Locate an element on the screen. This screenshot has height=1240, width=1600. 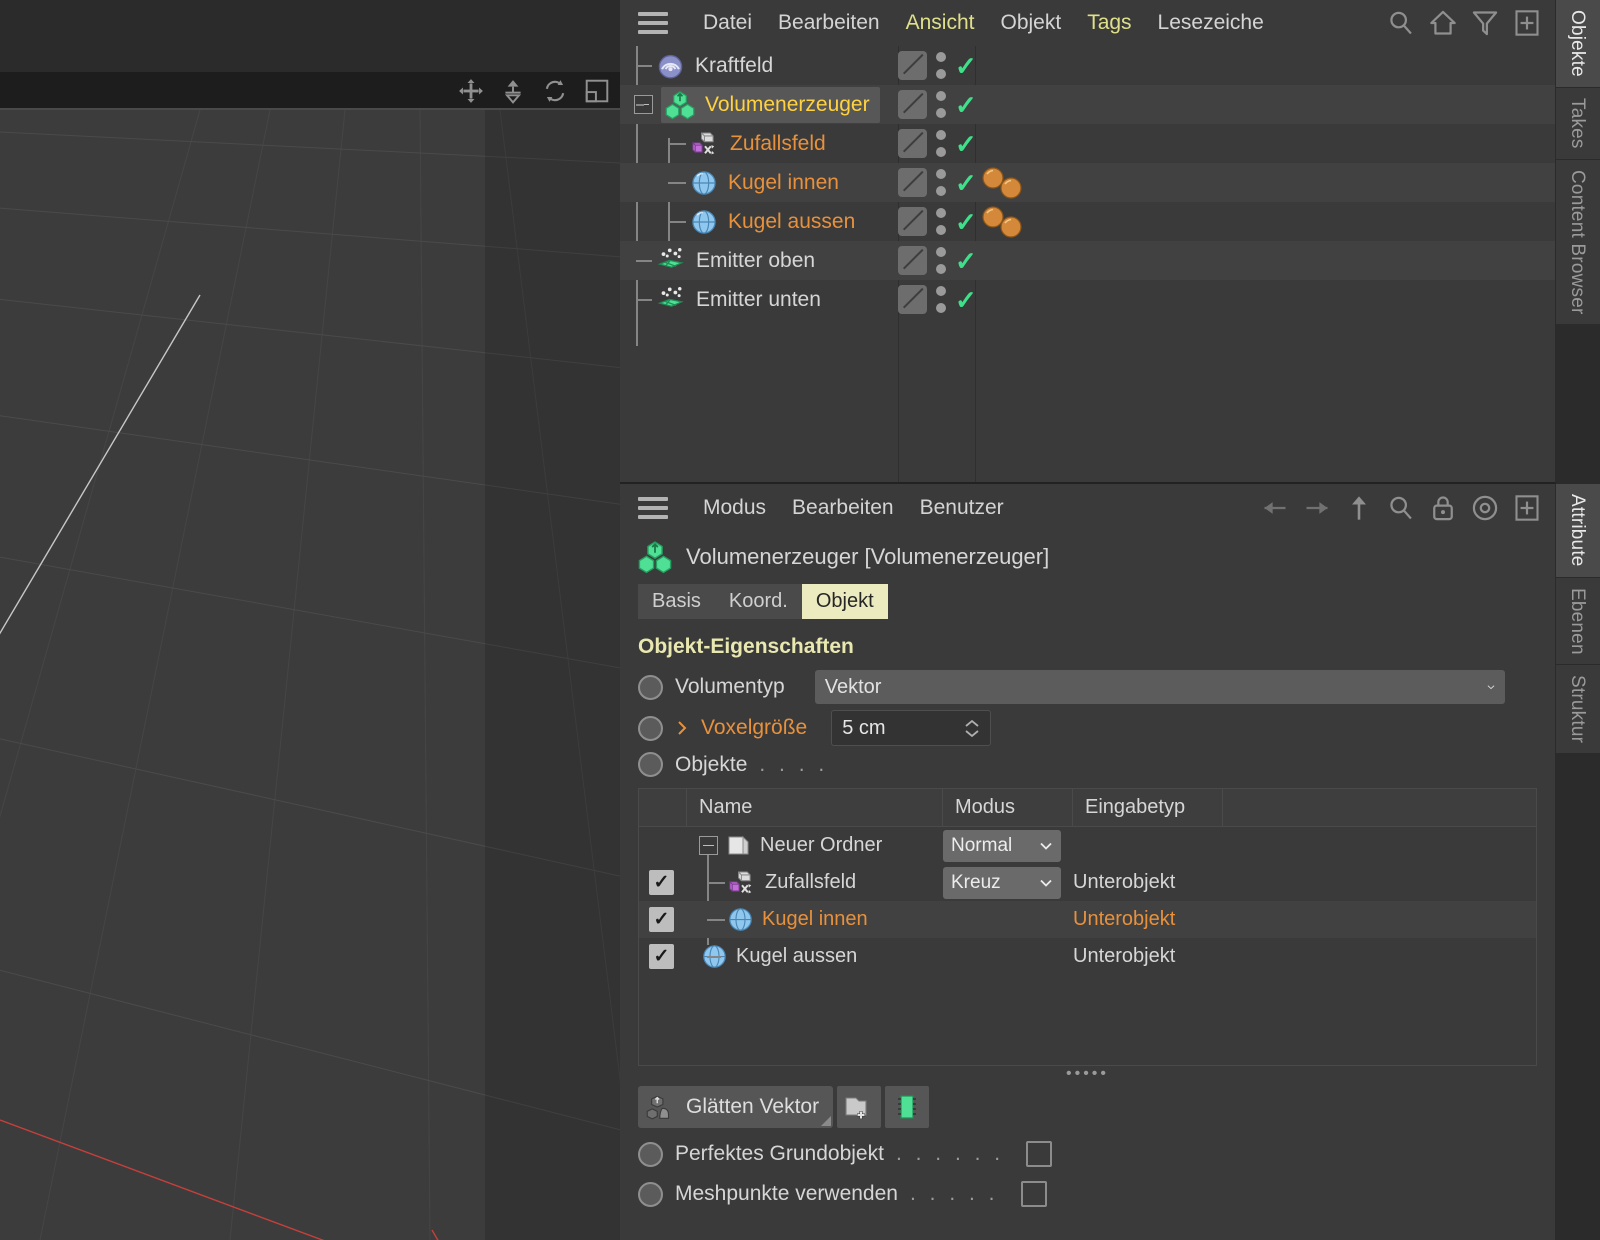
tree-row-volumenerzeuger: Volumenerzeuger ✓ is located at coordinates (1087, 104).